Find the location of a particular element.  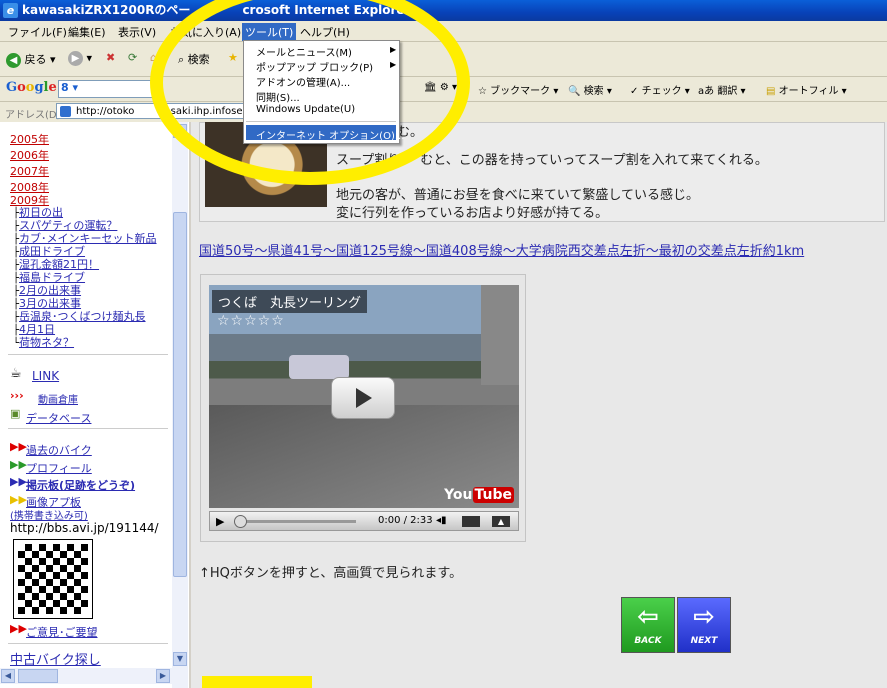

bbs-url: http://bbs.avi.jp/191144/ is located at coordinates (84, 528).